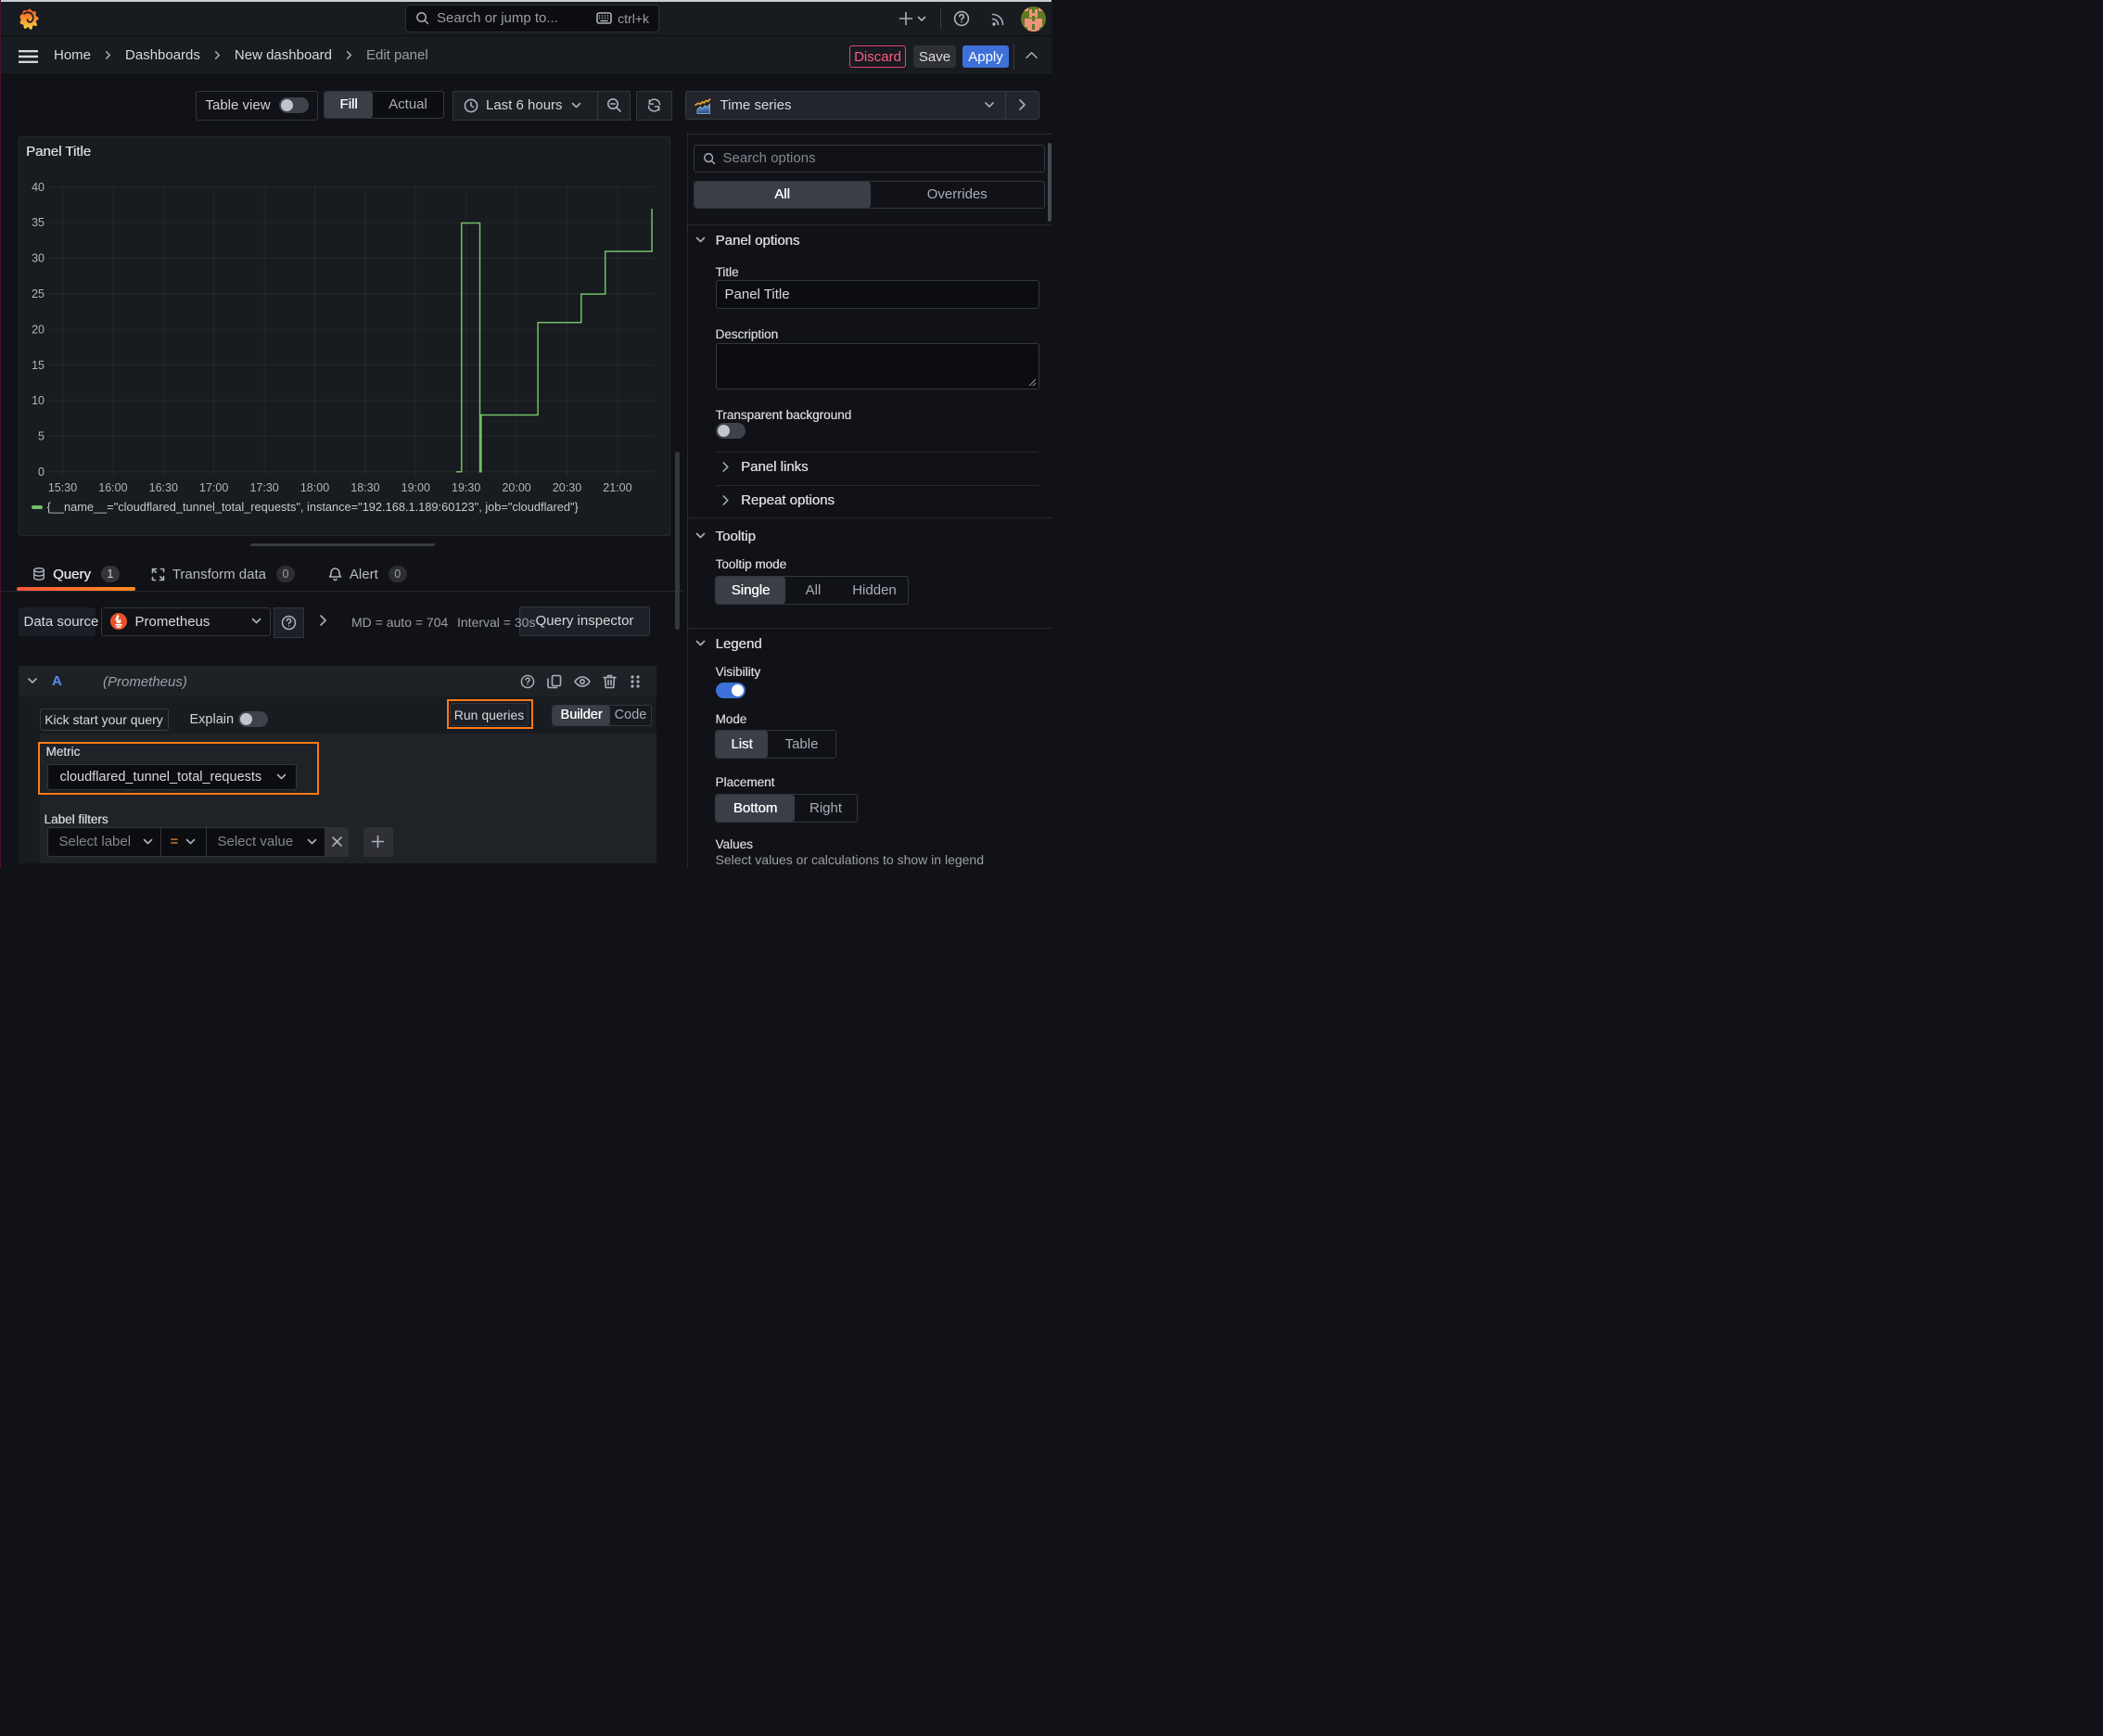  Describe the element at coordinates (41, 435) in the screenshot. I see `svg-text: 5` at that location.